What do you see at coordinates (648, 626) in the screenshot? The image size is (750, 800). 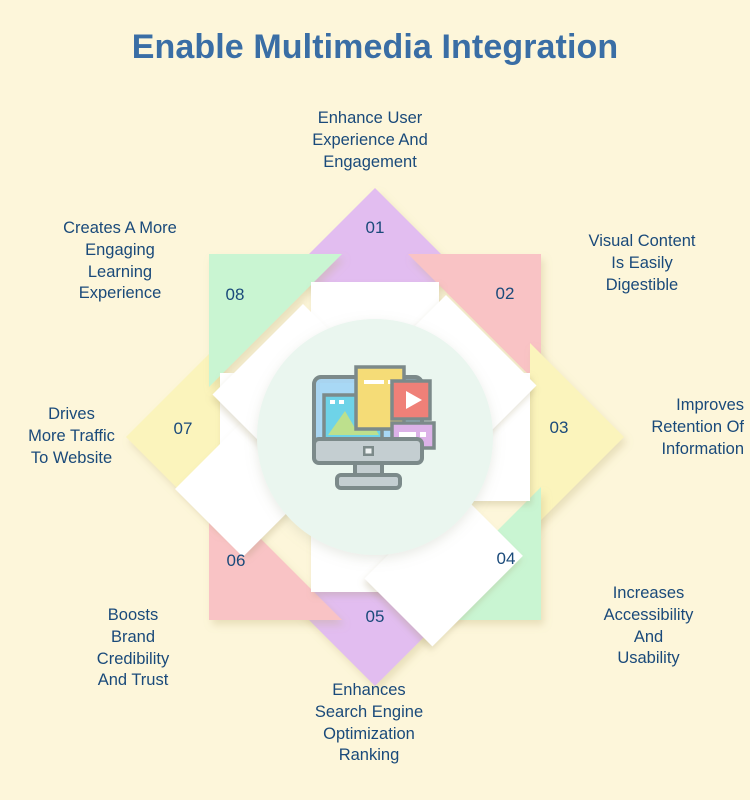 I see `step-label-04: Increases Accessibility And Usability` at bounding box center [648, 626].